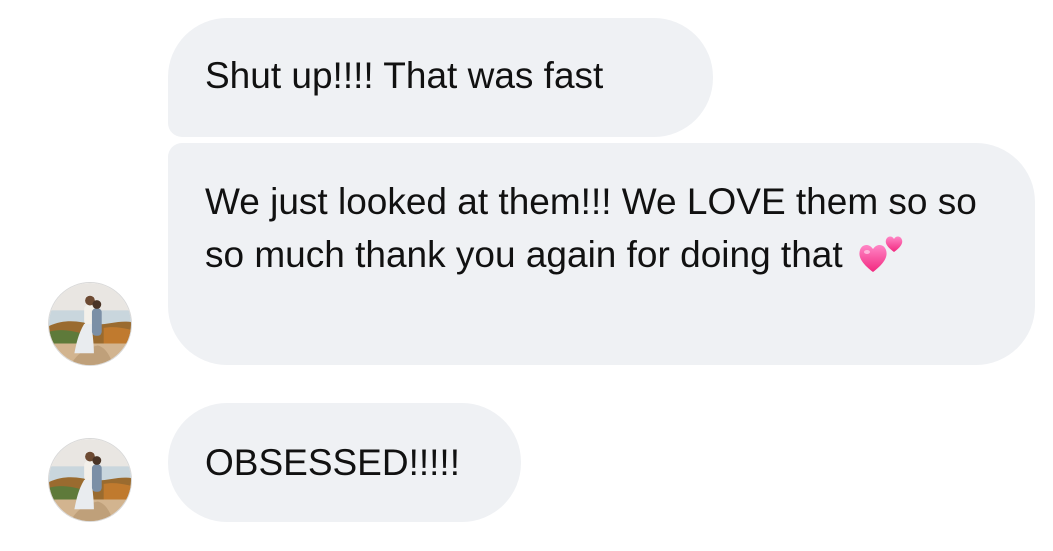  I want to click on two-hearts-icon, so click(882, 254).